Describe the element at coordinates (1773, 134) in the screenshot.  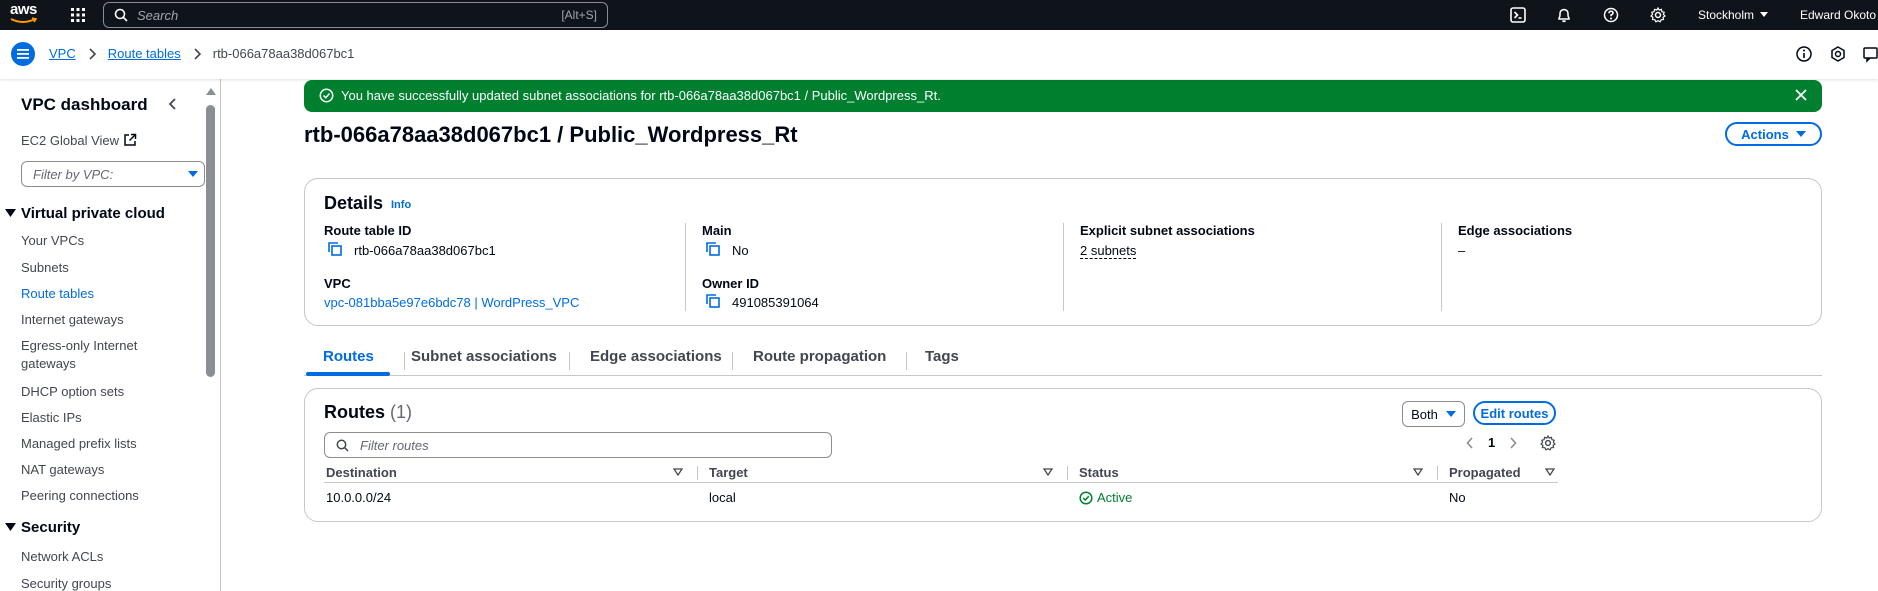
I see `actions-button: Actions` at that location.